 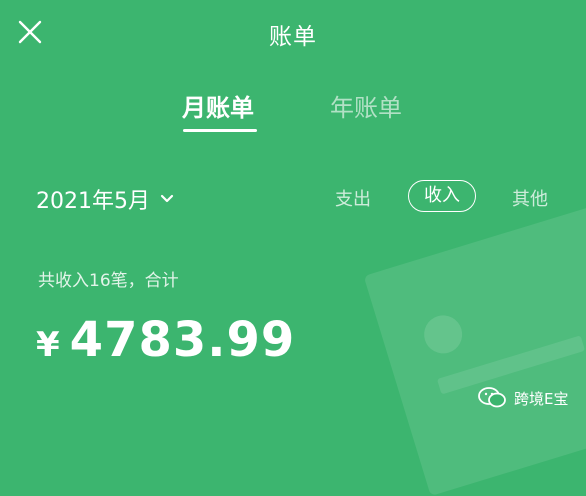 What do you see at coordinates (443, 334) in the screenshot?
I see `decorative-circle` at bounding box center [443, 334].